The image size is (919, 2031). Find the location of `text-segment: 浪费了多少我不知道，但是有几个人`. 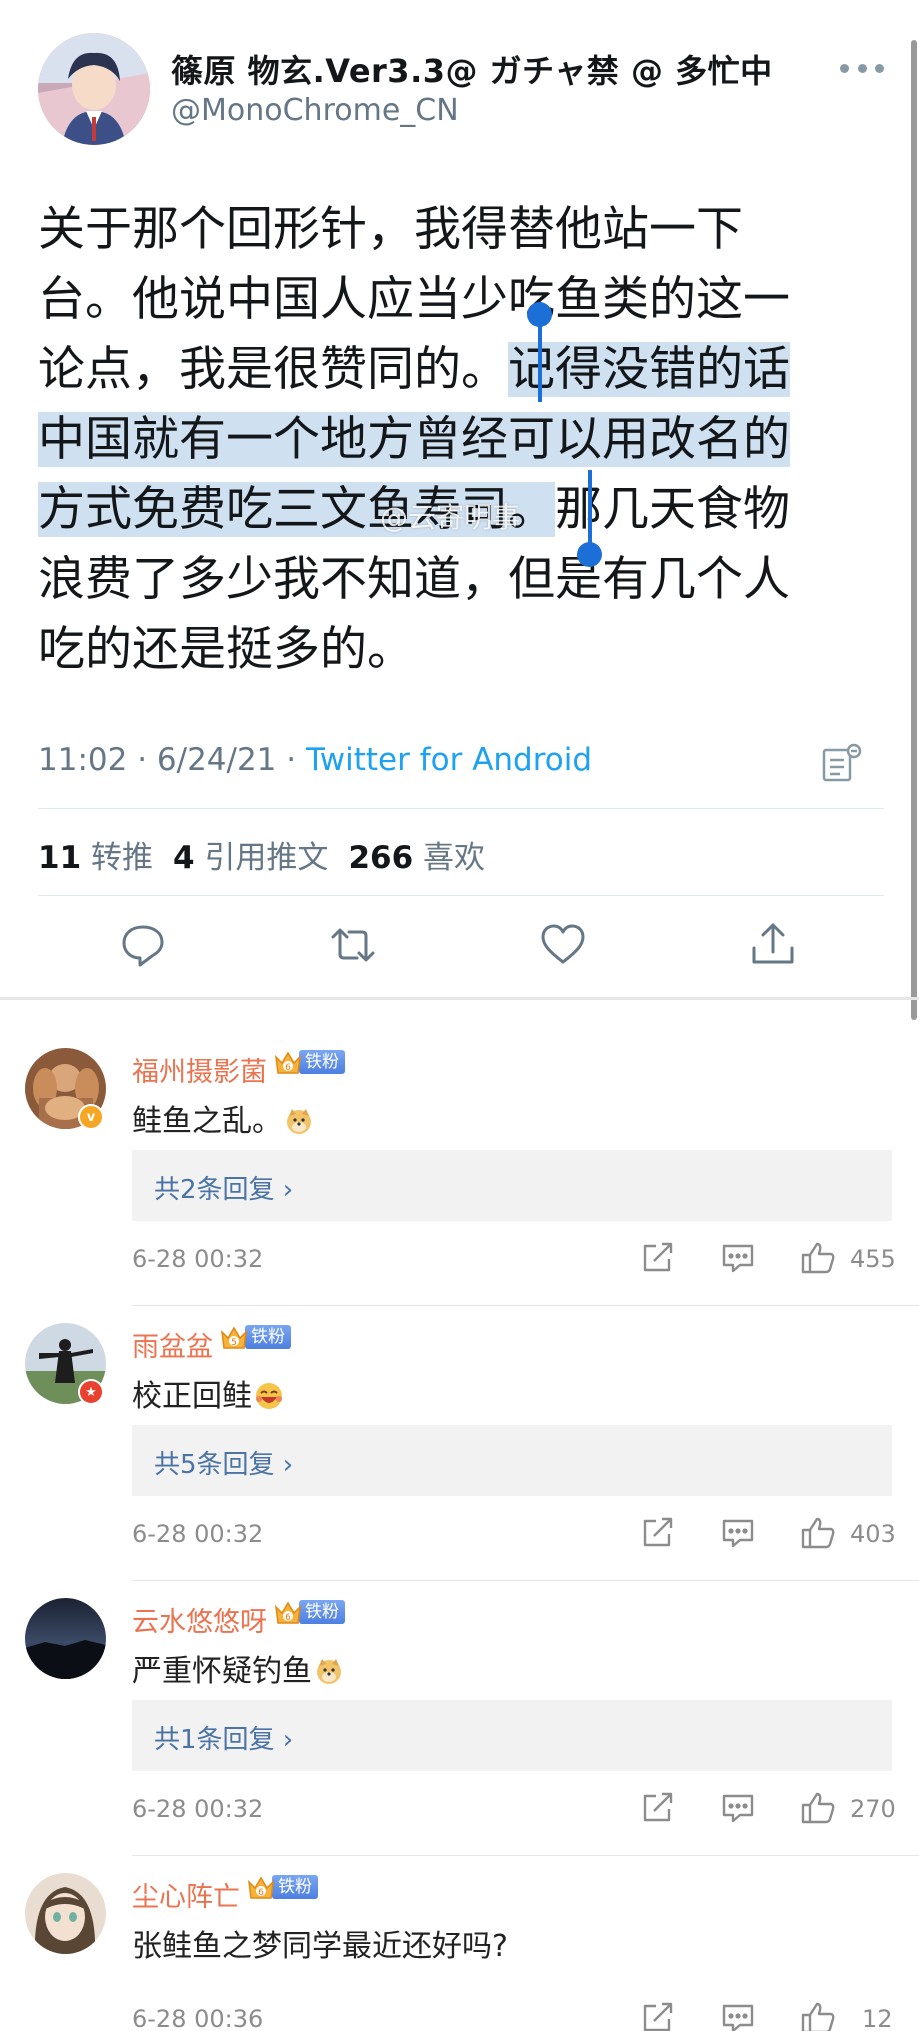

text-segment: 浪费了多少我不知道，但是有几个人 is located at coordinates (414, 579).